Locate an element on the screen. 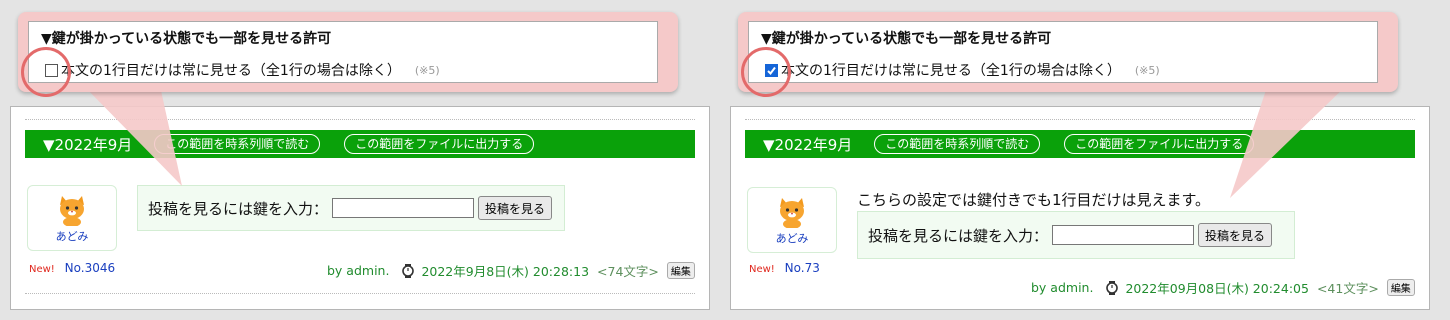 The image size is (1450, 320). post-number-link: No.73 is located at coordinates (802, 268).